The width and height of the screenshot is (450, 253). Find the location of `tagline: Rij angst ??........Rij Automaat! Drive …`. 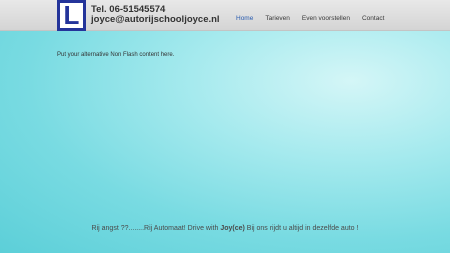

tagline: Rij angst ??........Rij Automaat! Drive … is located at coordinates (225, 228).